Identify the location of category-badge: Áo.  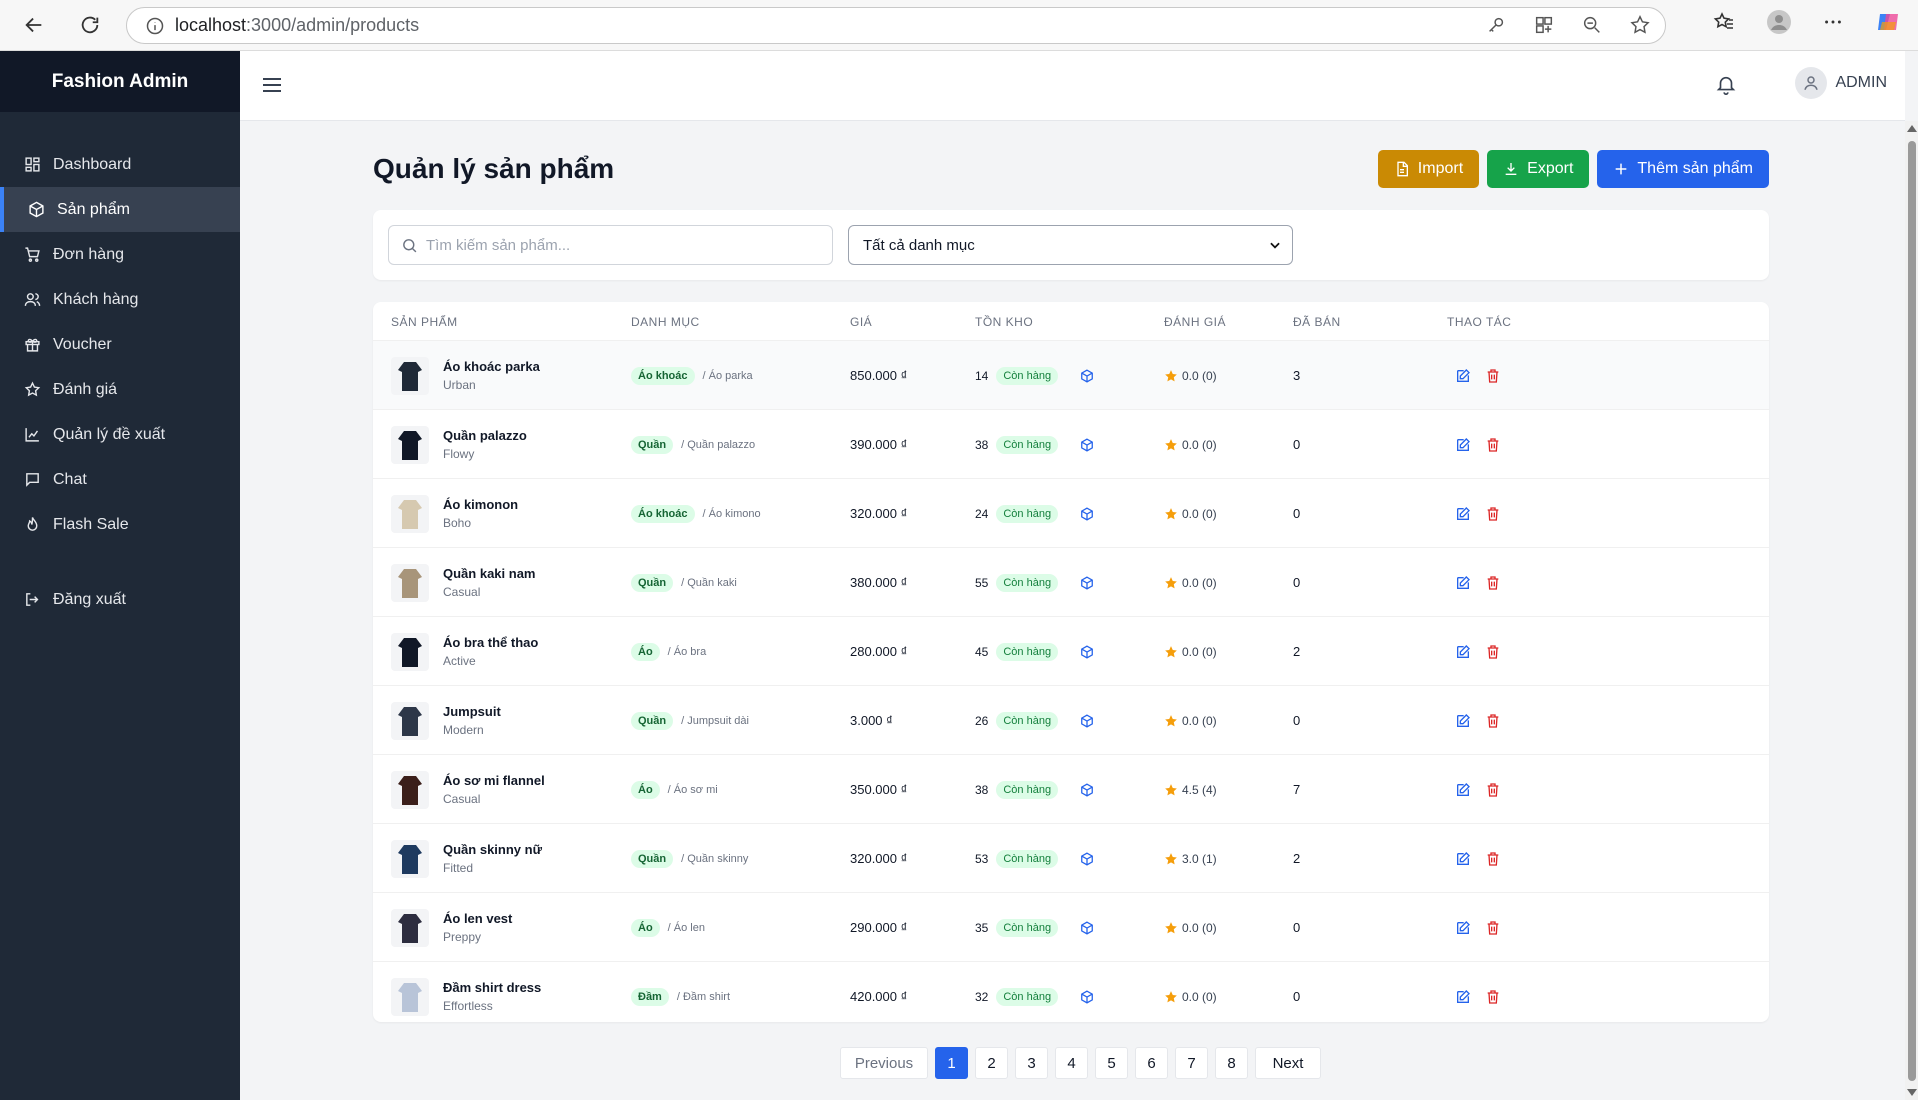
(645, 789).